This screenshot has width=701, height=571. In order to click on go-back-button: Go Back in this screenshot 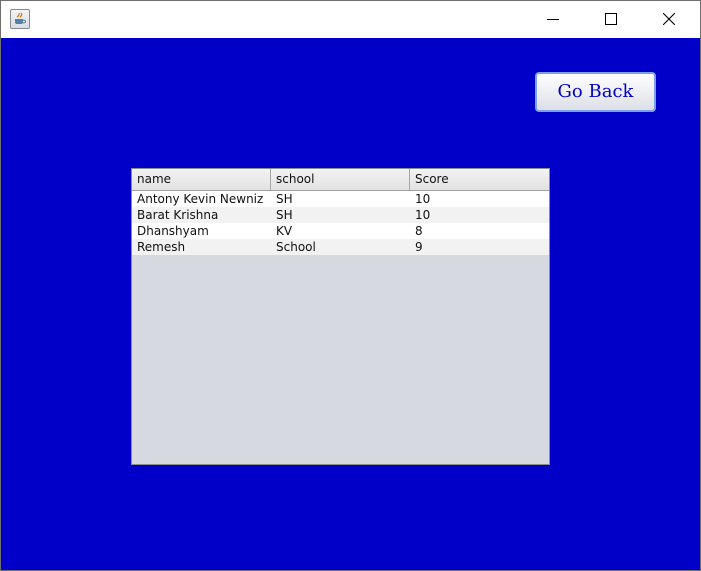, I will do `click(595, 92)`.